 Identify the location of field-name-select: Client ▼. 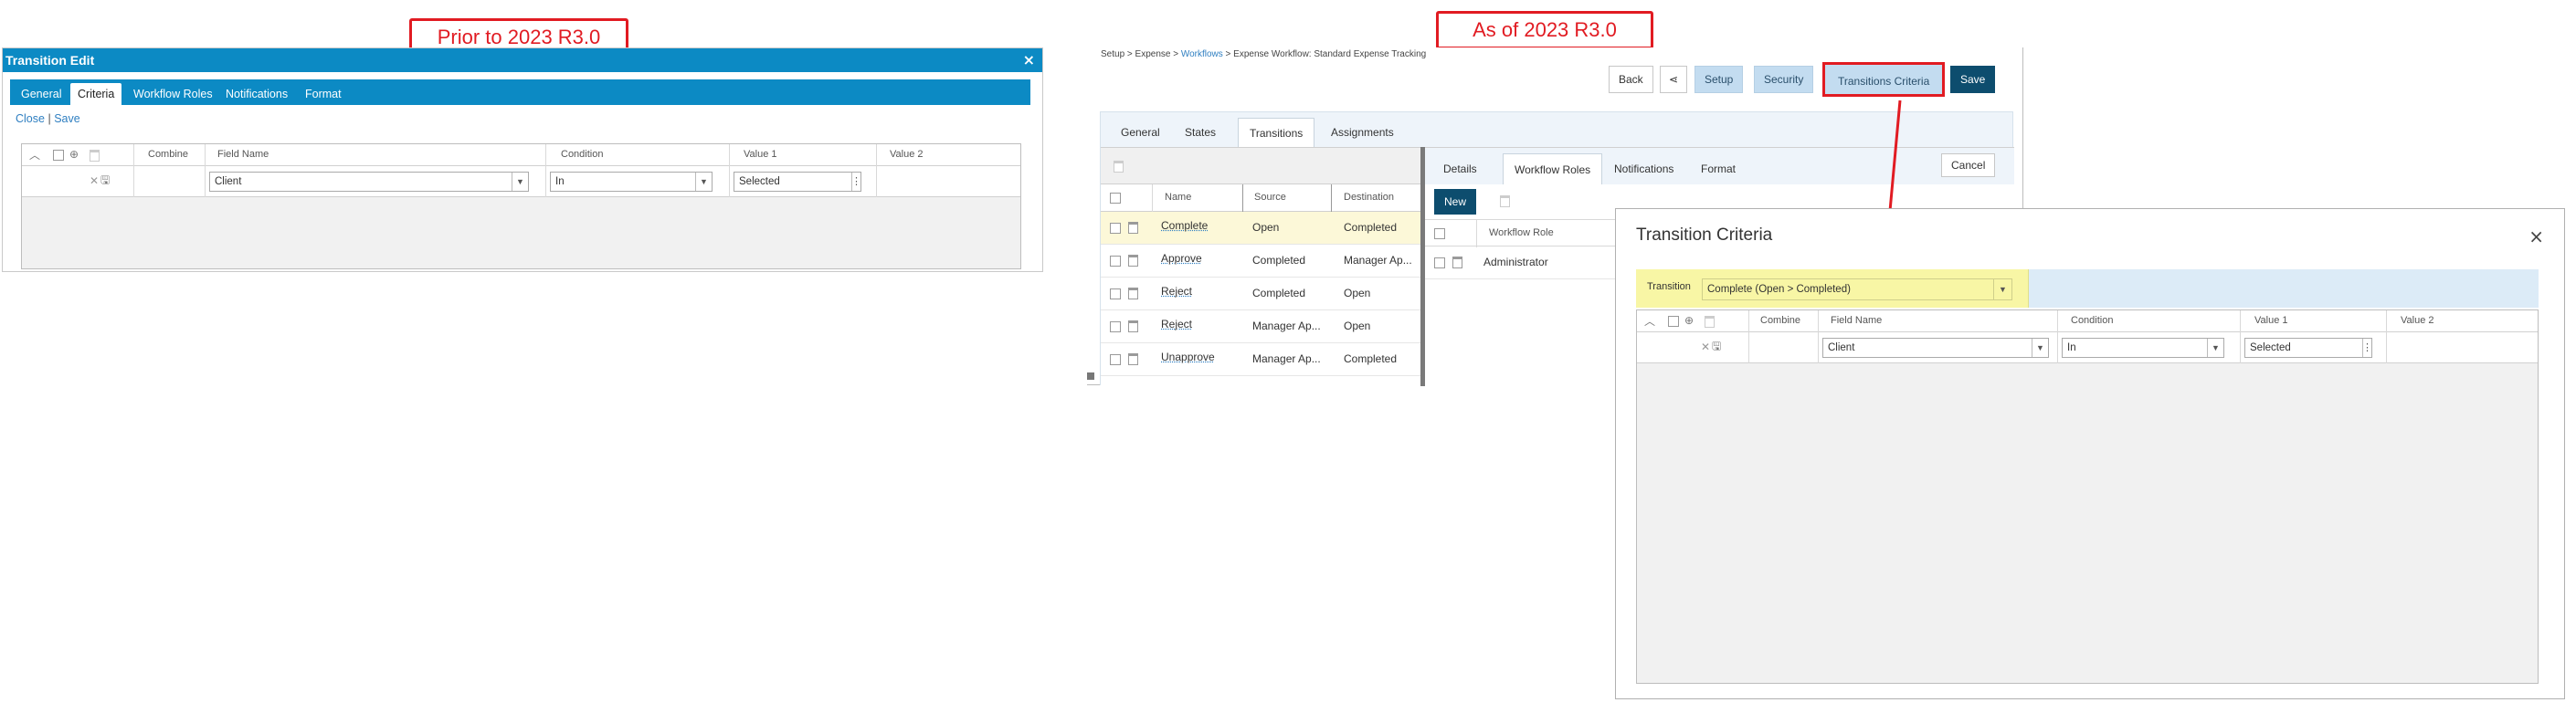
(1935, 348).